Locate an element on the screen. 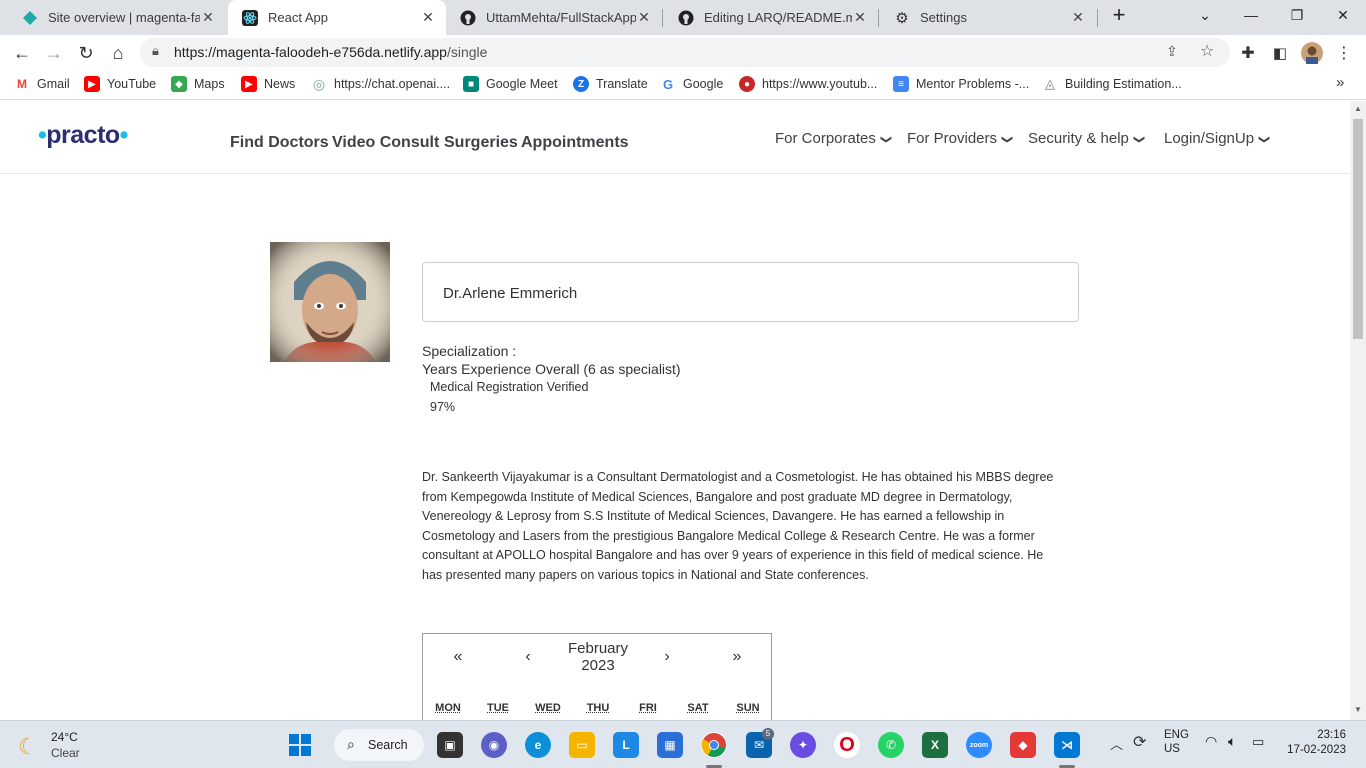  whatsapp-icon: ✆ is located at coordinates (891, 745).